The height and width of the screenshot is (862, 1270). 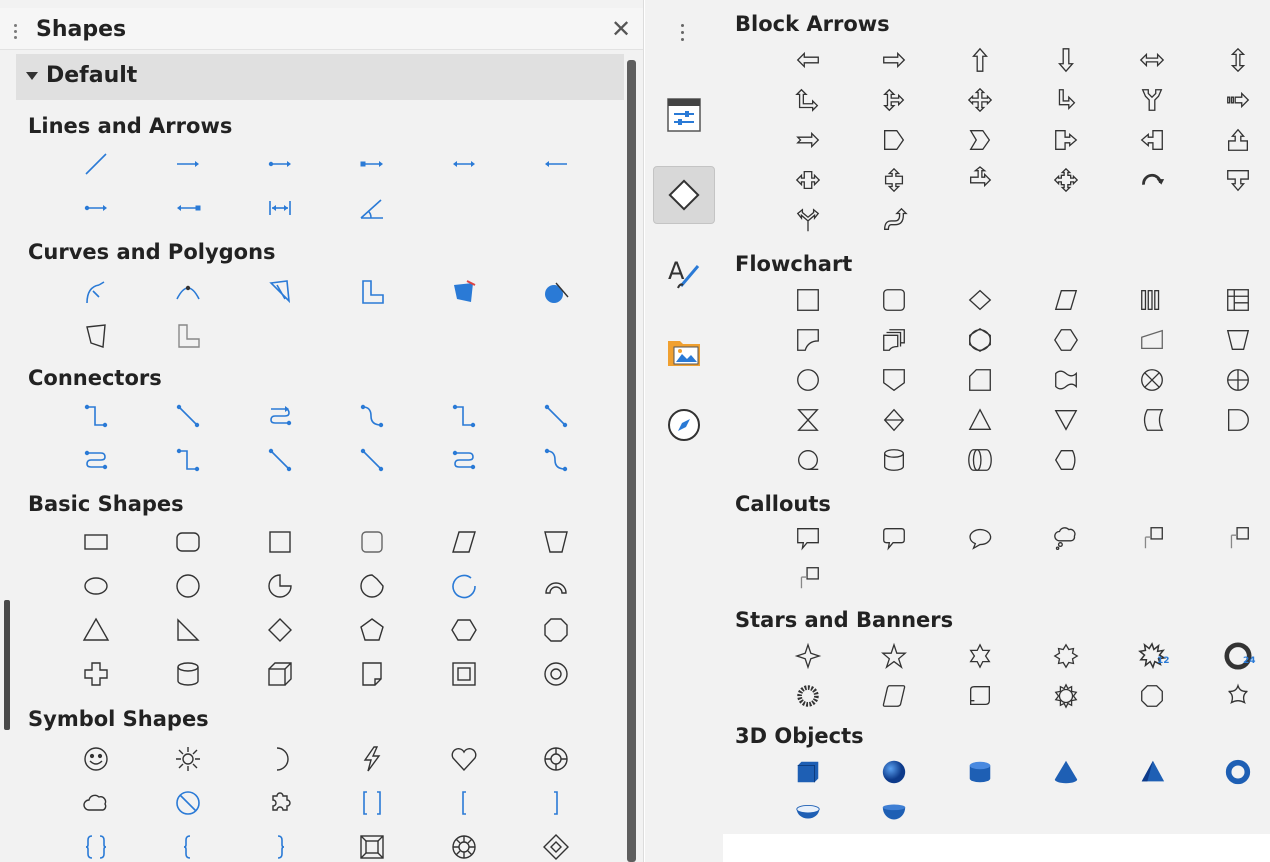 I want to click on card-shape, so click(x=980, y=380).